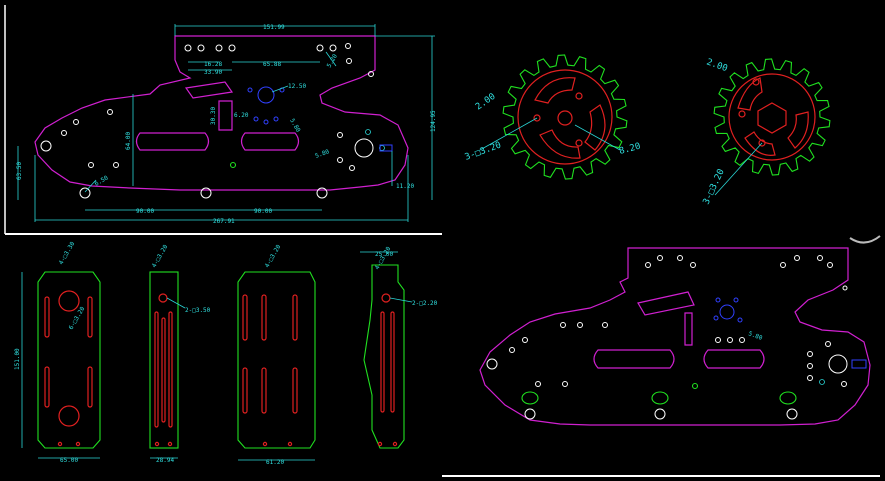 The height and width of the screenshot is (481, 885). I want to click on gear-1-teeth, so click(565, 117).